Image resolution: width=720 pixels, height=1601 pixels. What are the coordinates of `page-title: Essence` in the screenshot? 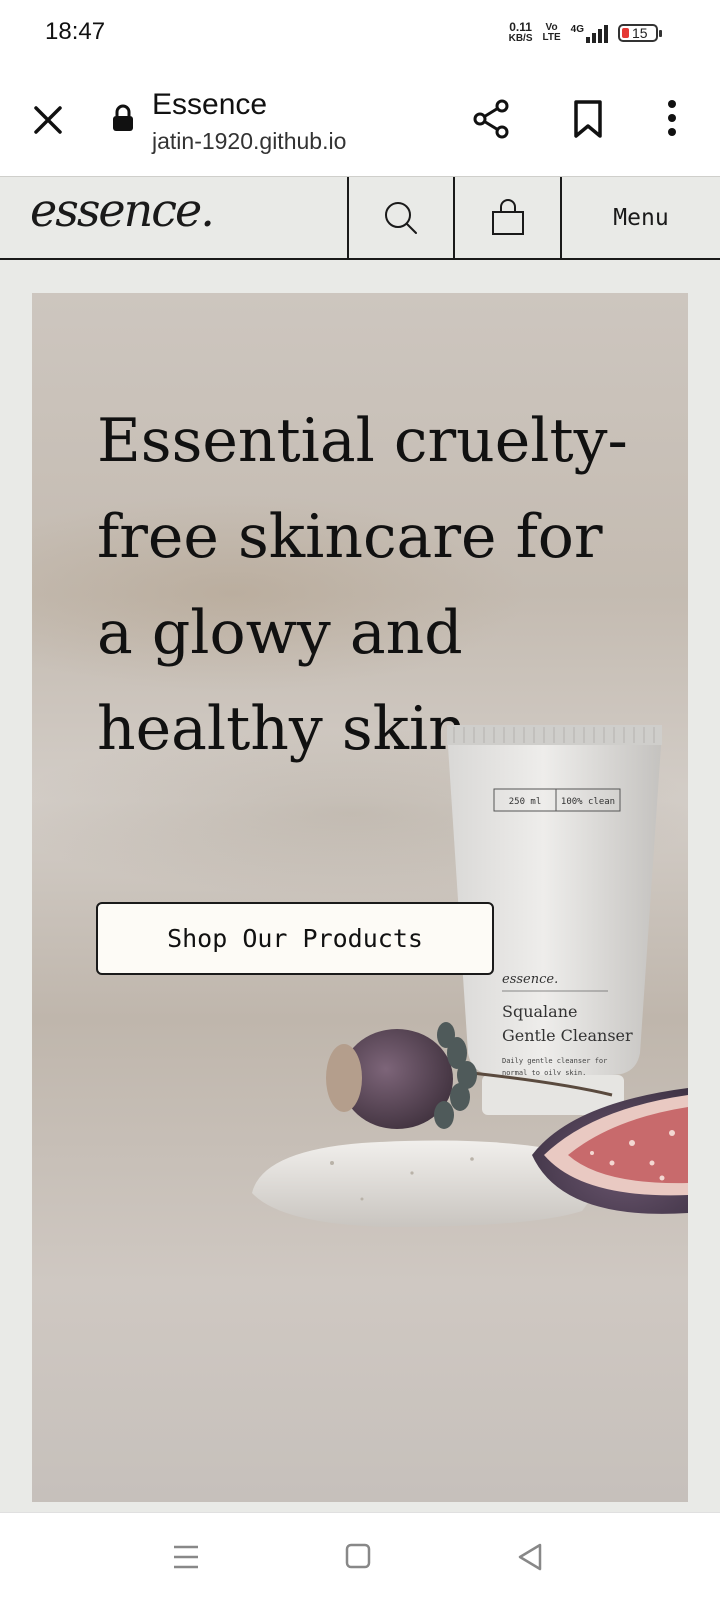 It's located at (210, 104).